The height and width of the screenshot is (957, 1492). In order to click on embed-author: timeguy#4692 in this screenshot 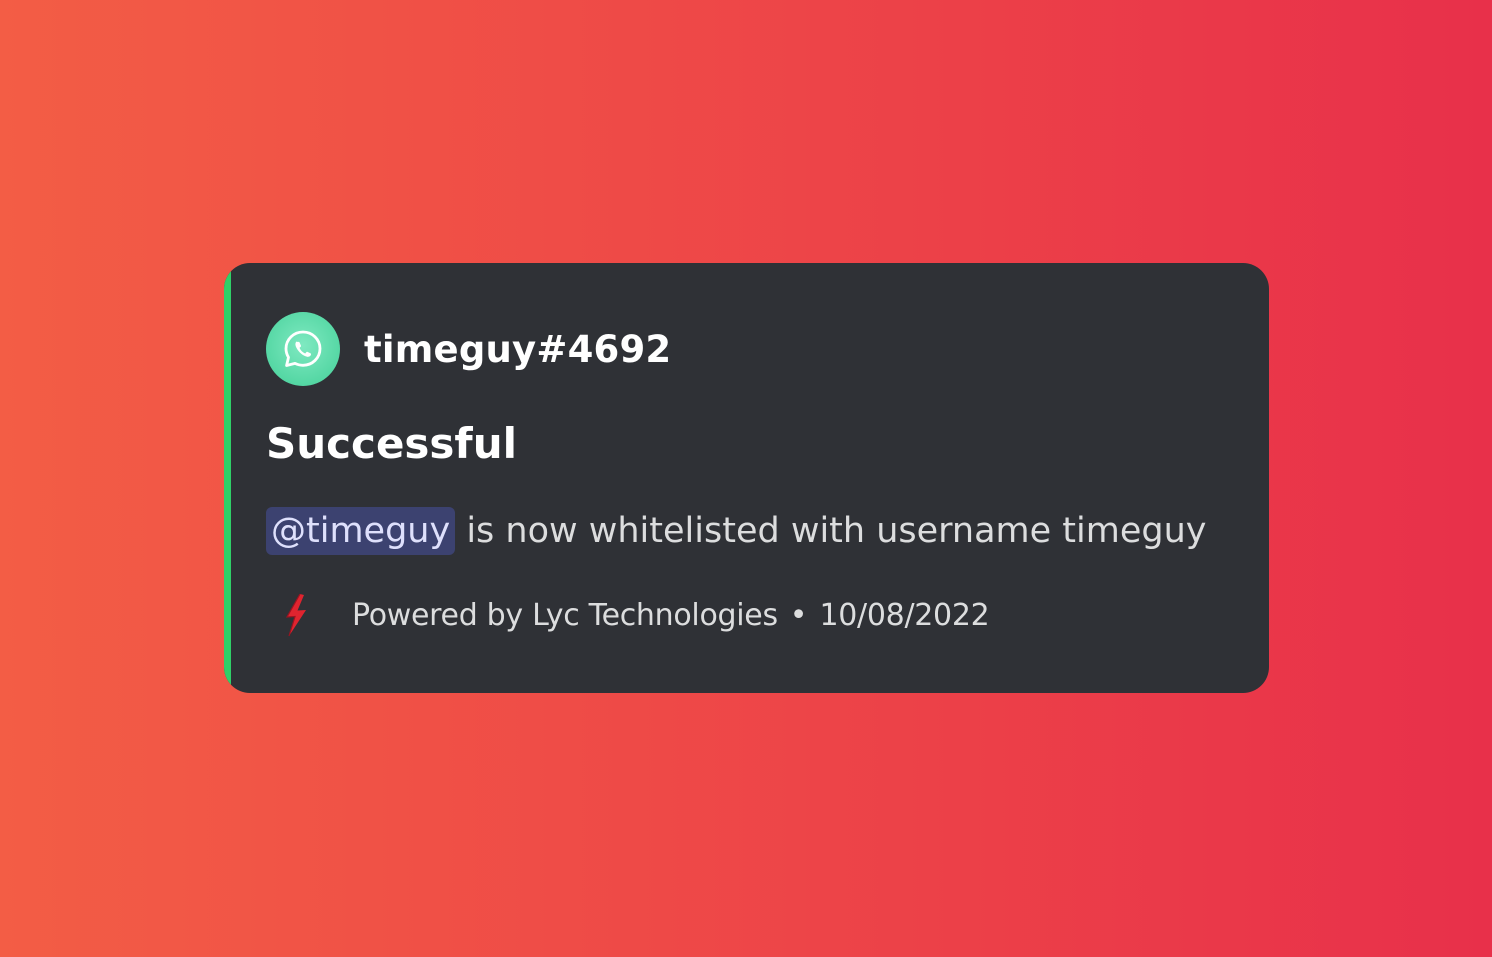, I will do `click(468, 349)`.